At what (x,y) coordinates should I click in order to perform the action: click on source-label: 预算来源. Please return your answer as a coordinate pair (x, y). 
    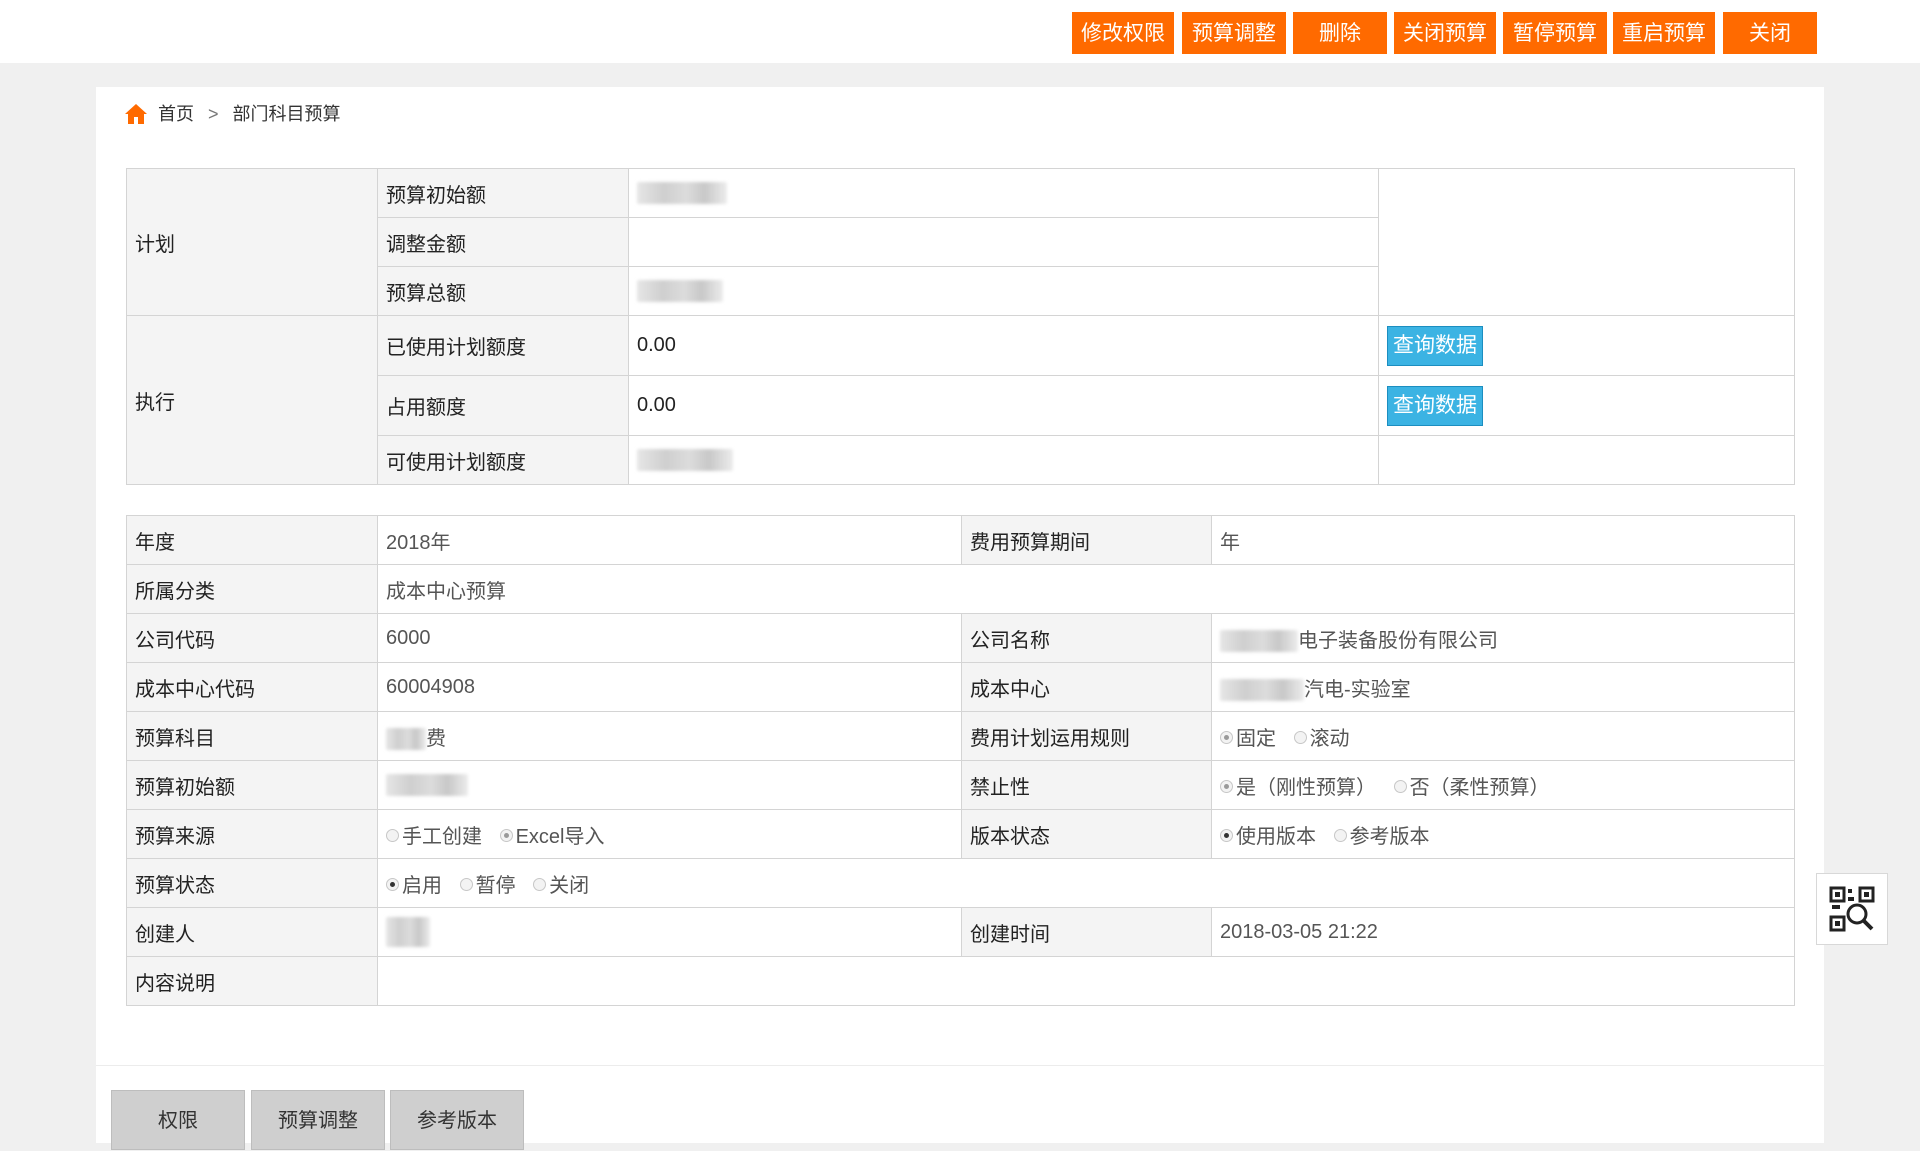
    Looking at the image, I should click on (252, 834).